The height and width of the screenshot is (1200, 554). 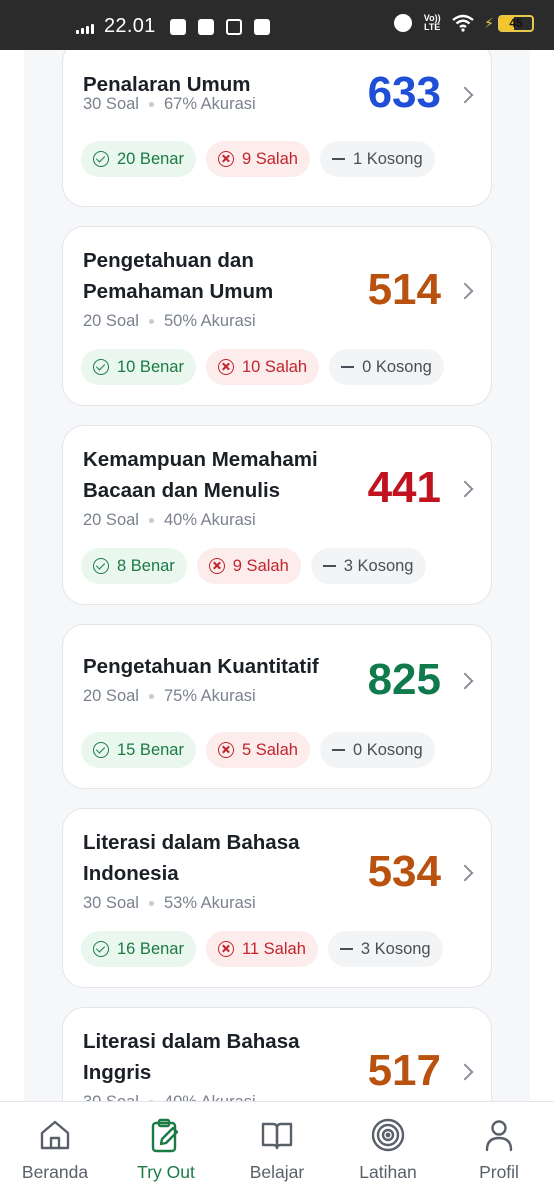 I want to click on subtest-score: 441, so click(x=404, y=487).